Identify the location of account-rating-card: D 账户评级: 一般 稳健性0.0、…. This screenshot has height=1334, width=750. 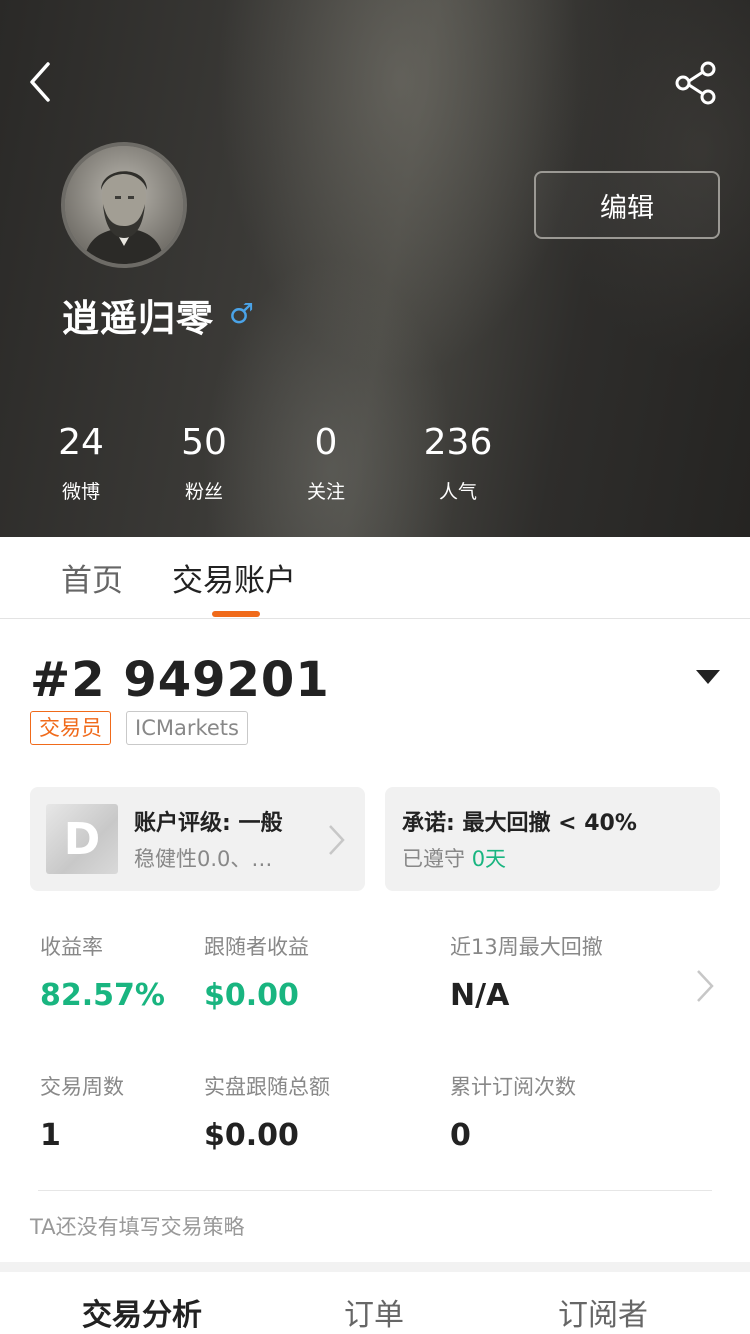
(197, 839).